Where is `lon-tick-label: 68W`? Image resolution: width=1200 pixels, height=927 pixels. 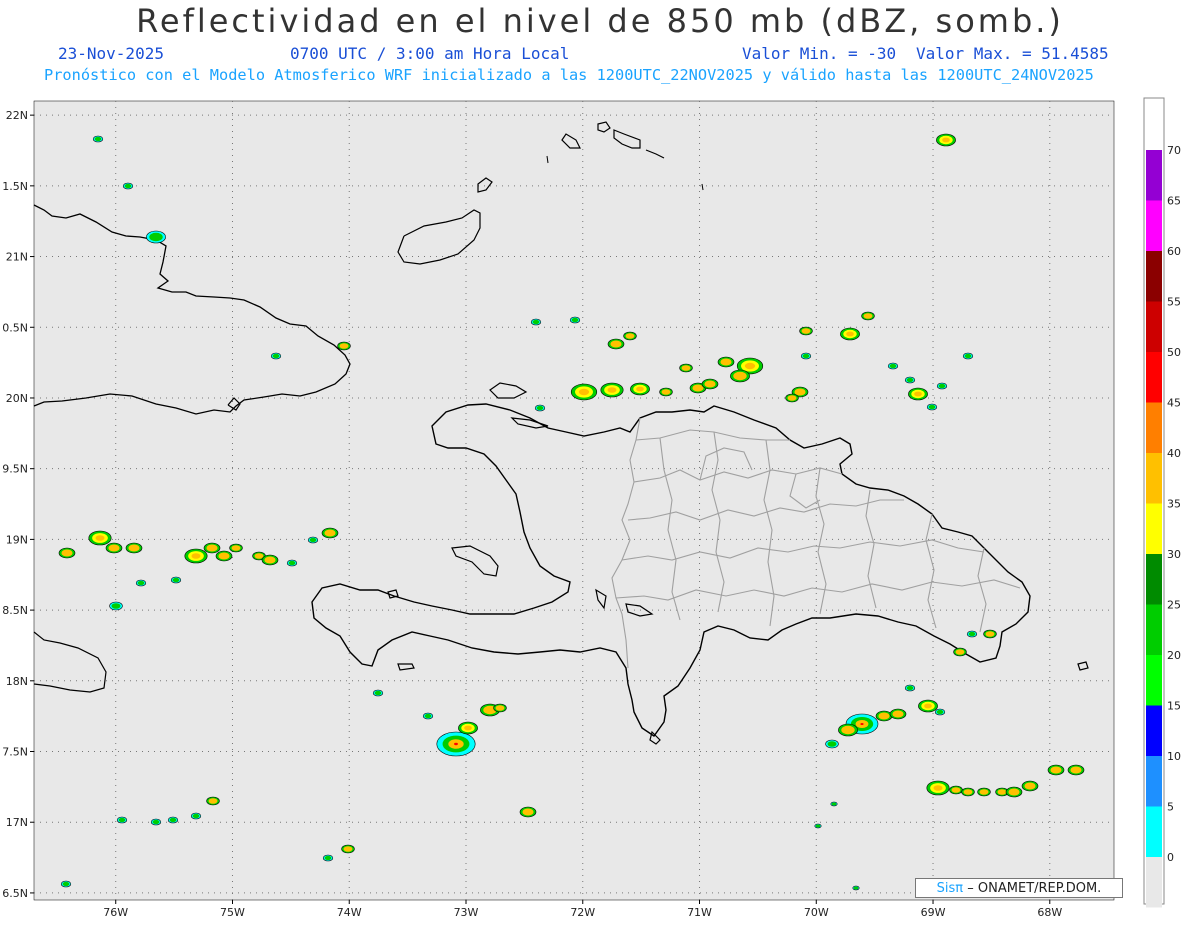
lon-tick-label: 68W is located at coordinates (1049, 912).